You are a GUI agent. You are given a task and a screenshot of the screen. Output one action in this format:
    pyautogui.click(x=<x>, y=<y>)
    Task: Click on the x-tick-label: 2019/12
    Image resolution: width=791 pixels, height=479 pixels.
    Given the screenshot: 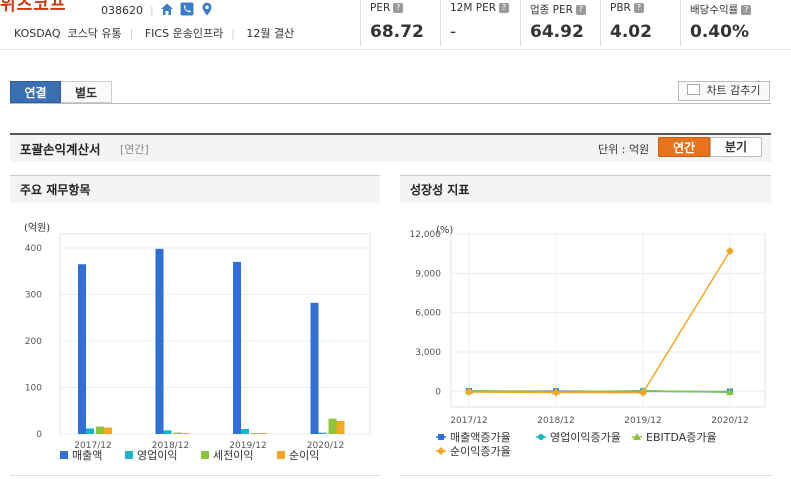 What is the action you would take?
    pyautogui.click(x=642, y=421)
    